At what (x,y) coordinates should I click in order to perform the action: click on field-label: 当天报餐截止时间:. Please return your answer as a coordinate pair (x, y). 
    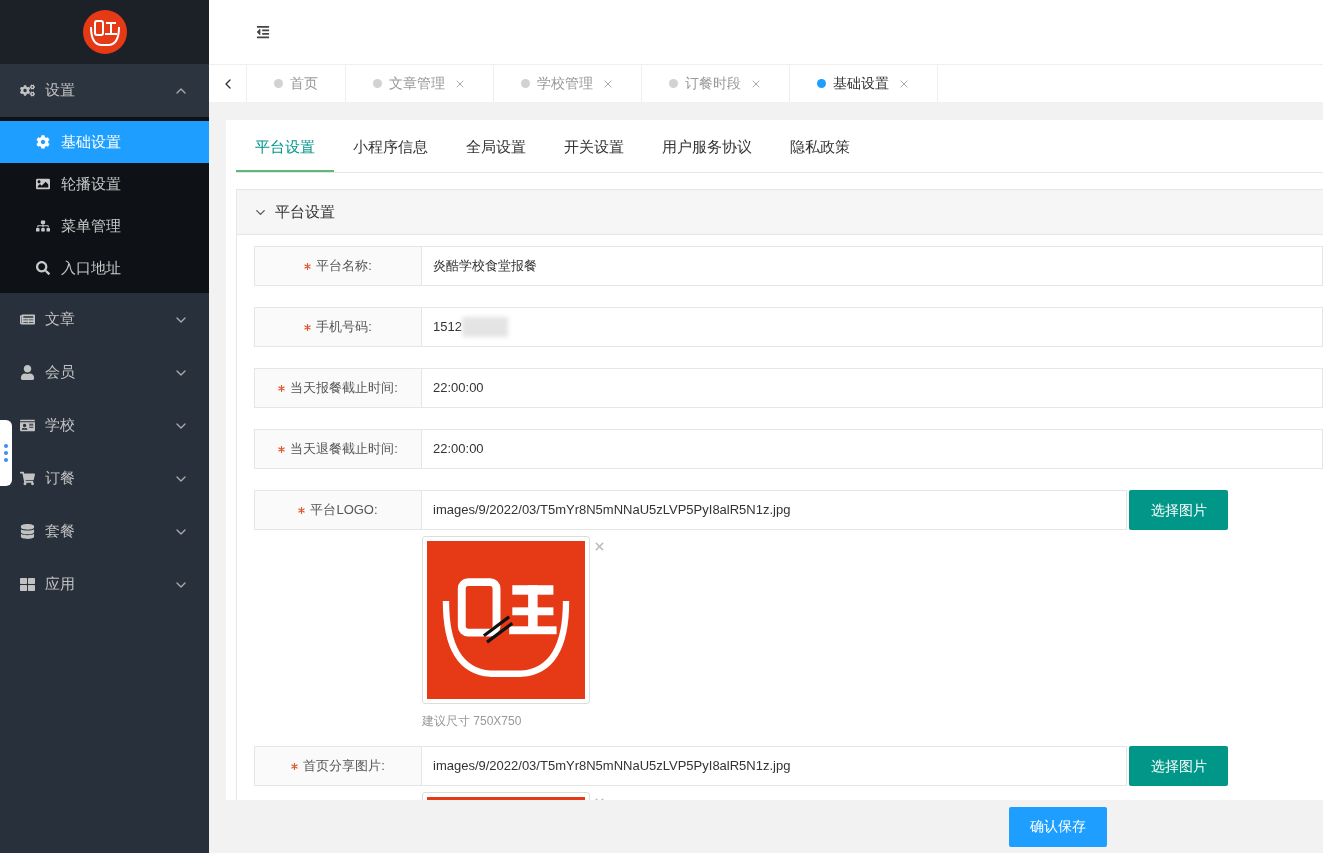
    Looking at the image, I should click on (338, 388).